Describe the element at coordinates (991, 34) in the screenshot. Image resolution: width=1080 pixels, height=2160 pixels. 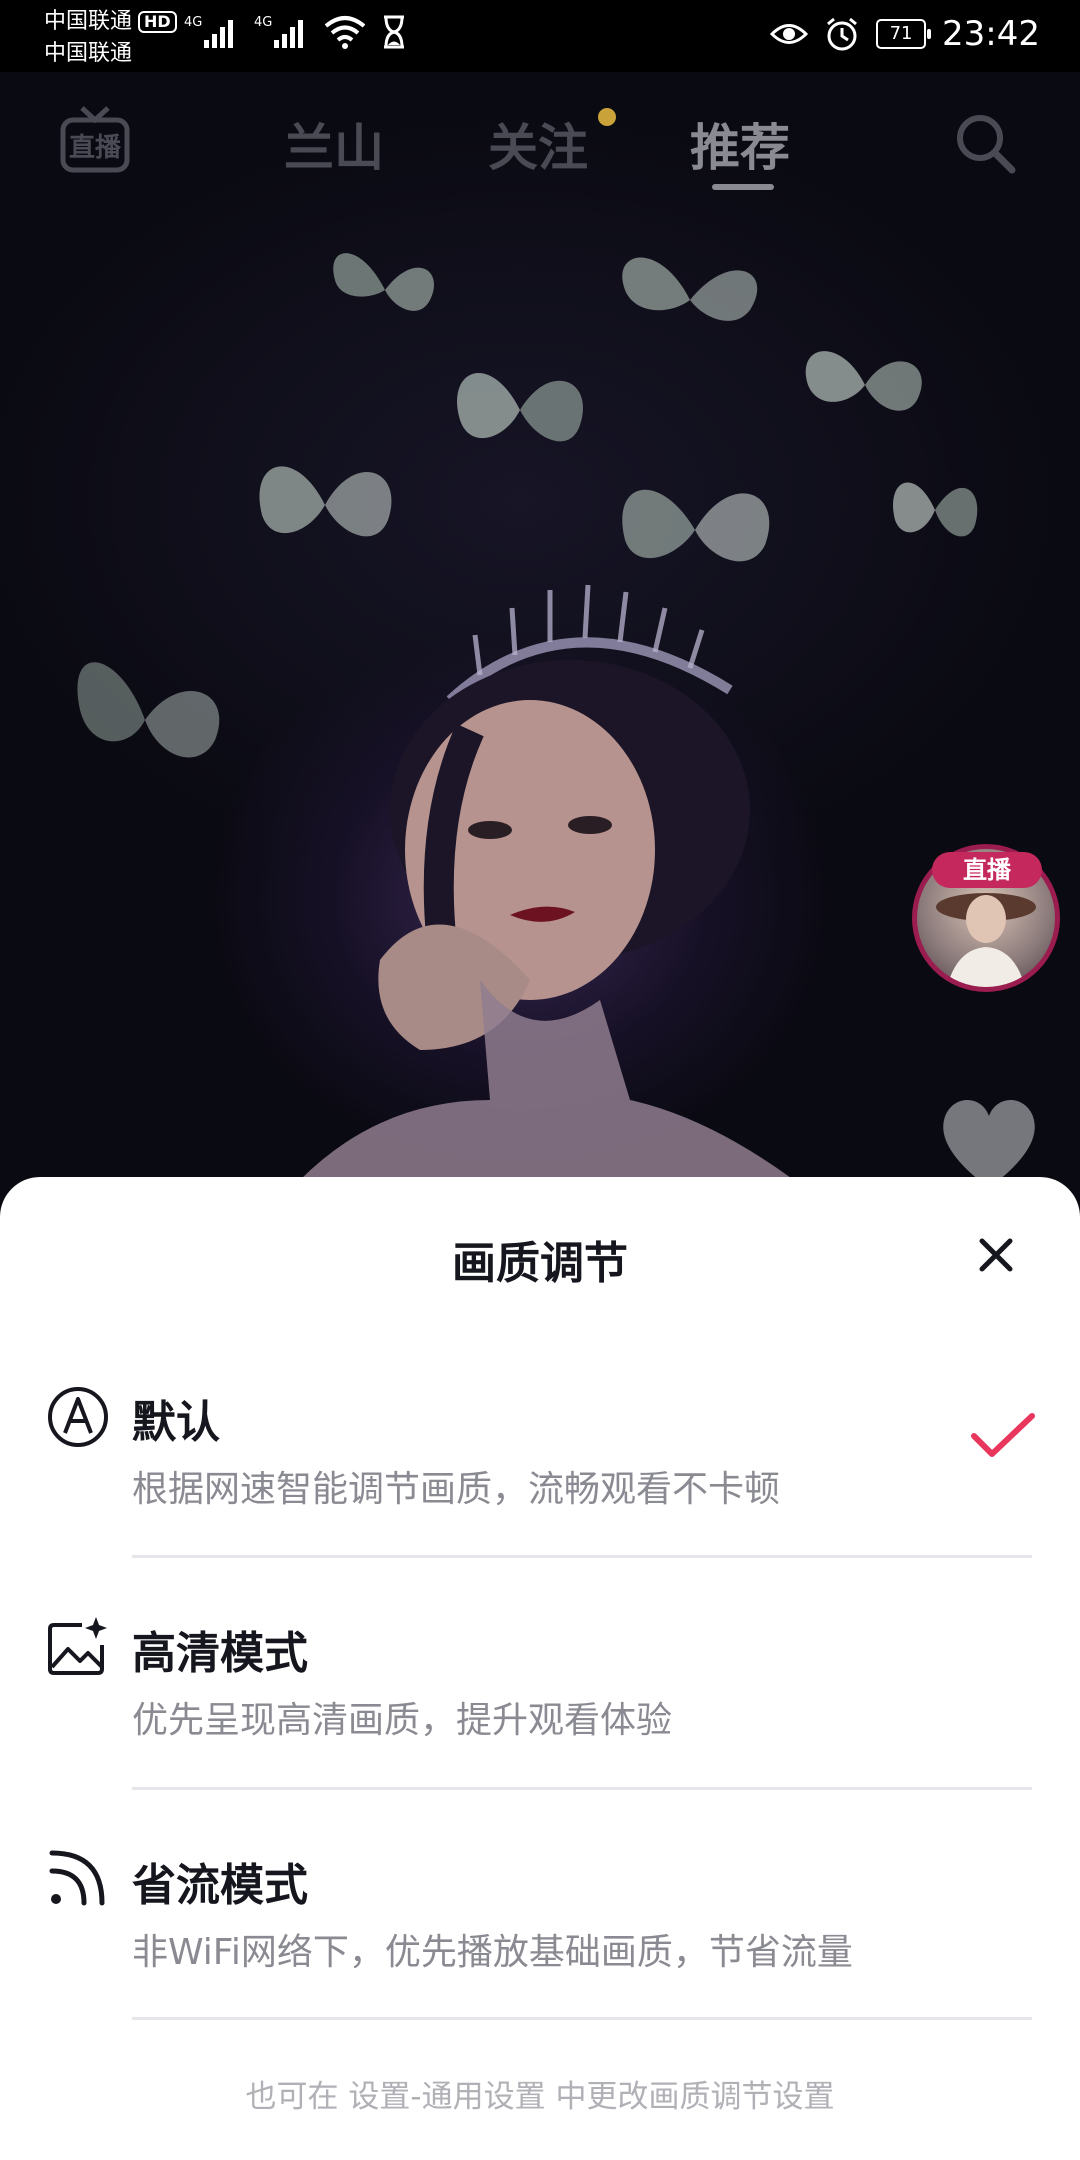
I see `clock: 23:42` at that location.